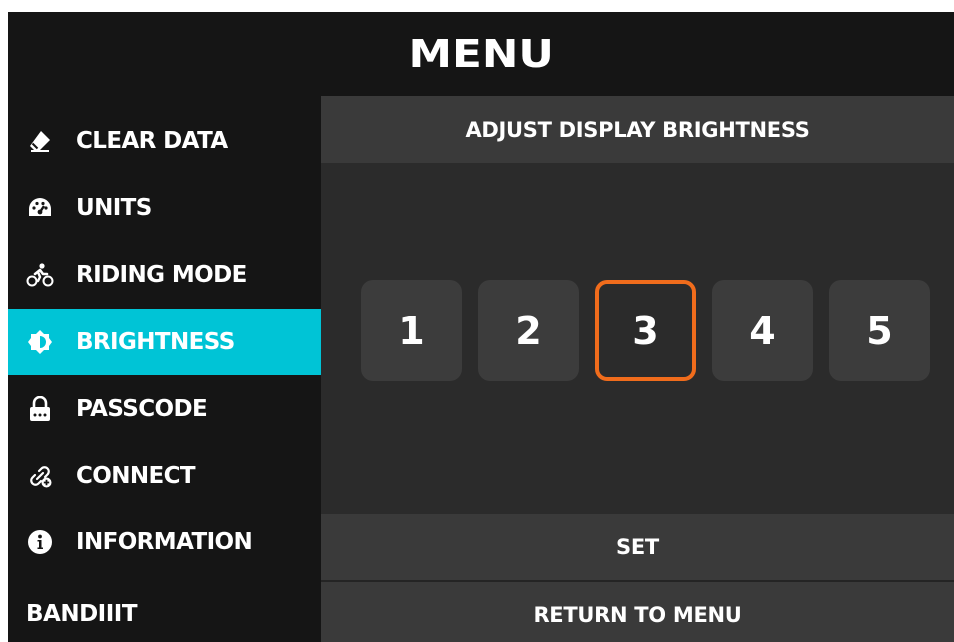 Image resolution: width=954 pixels, height=642 pixels. I want to click on sidebar-item-connect: CONNECT, so click(164, 476).